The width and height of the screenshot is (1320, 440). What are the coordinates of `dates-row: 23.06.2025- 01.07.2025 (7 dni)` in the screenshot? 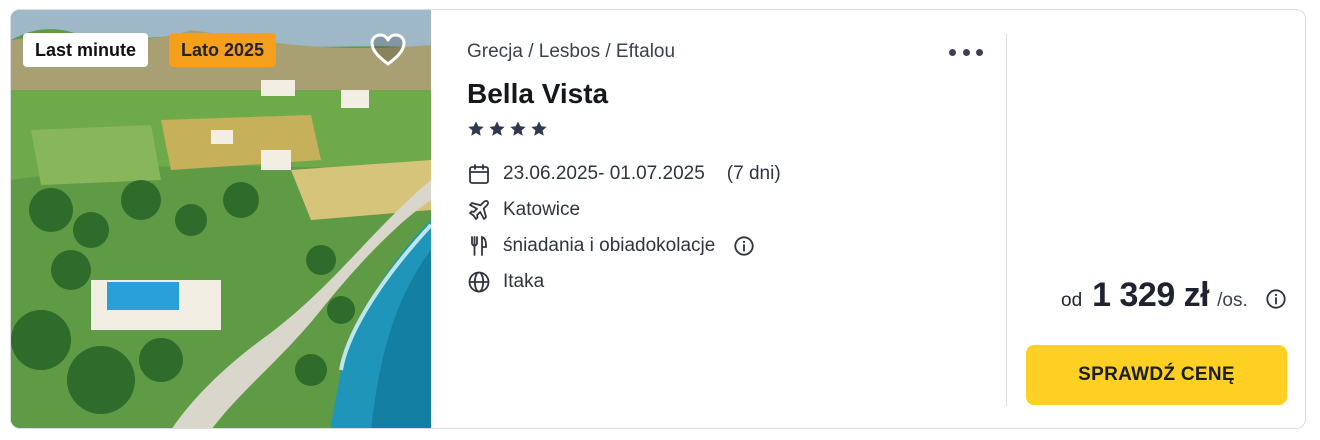 It's located at (624, 174).